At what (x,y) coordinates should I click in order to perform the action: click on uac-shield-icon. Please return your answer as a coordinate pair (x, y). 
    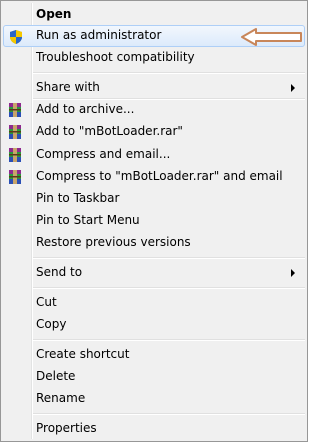
    Looking at the image, I should click on (16, 37).